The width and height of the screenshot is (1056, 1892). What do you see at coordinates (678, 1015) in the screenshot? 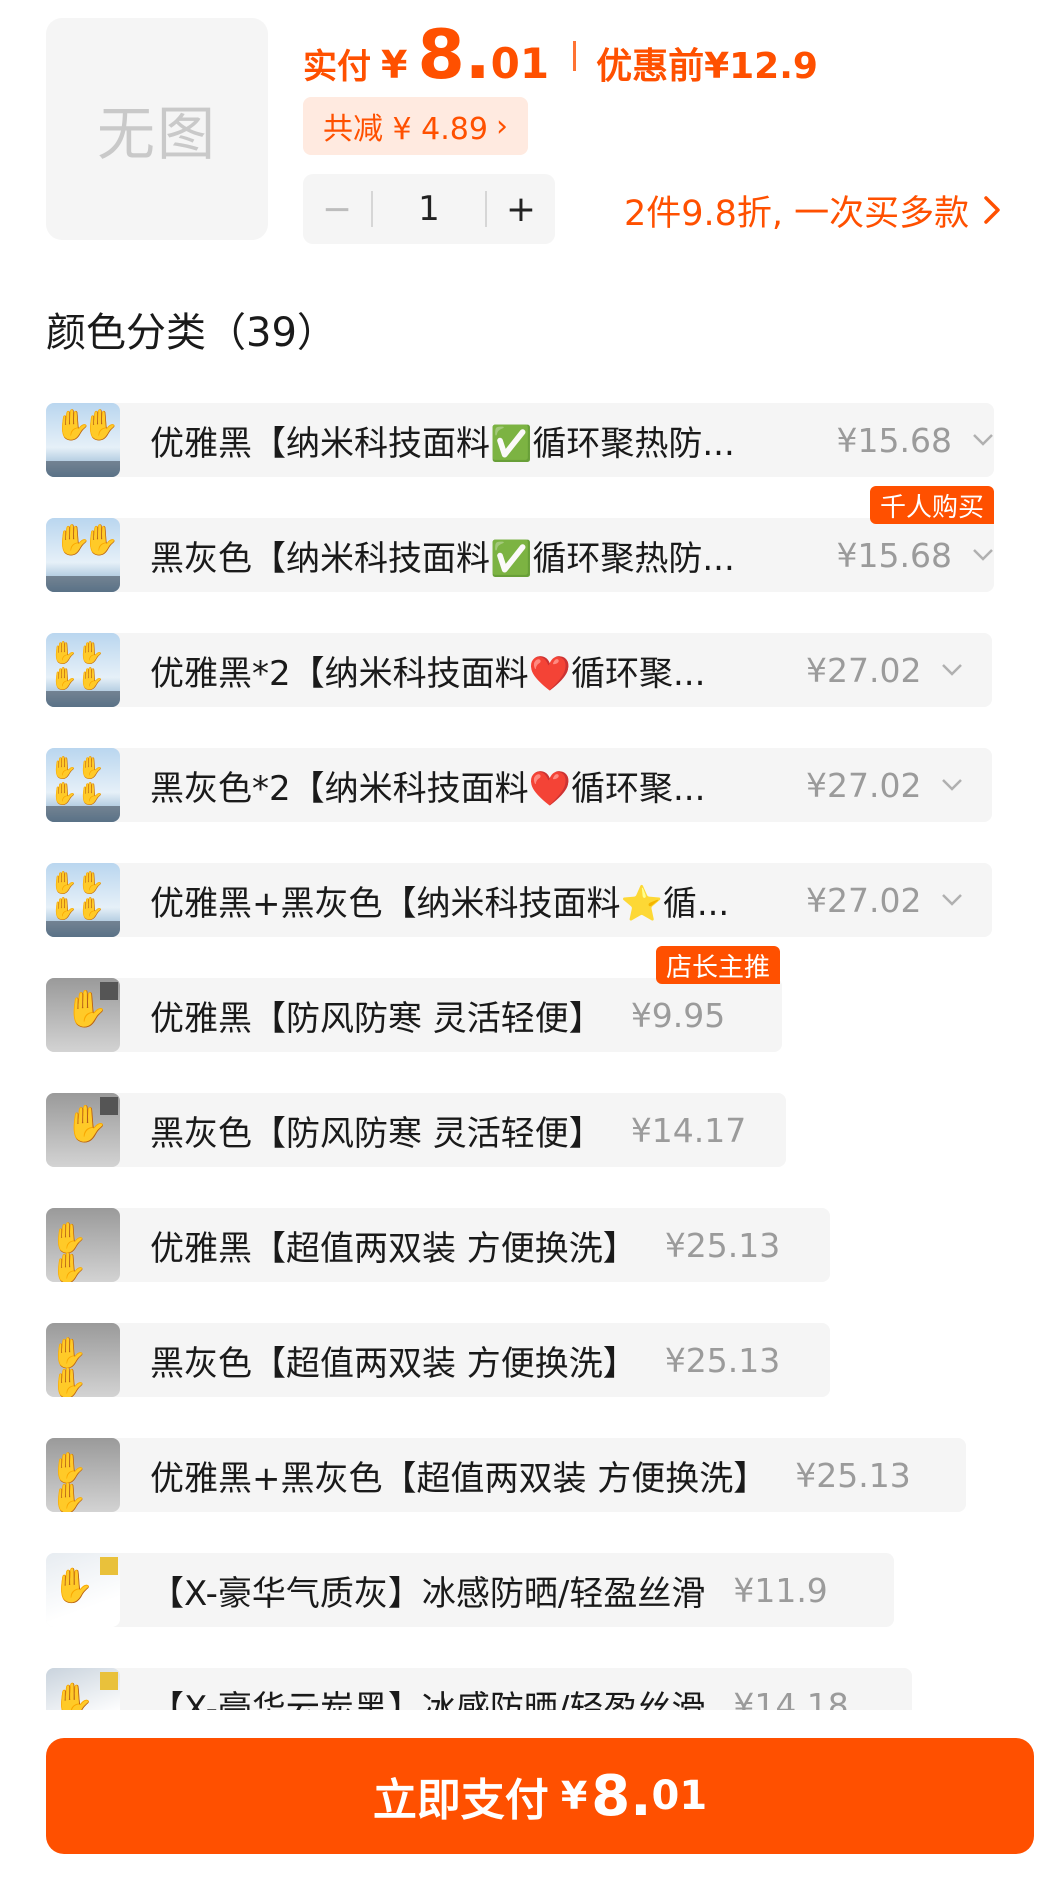
I see `sku-price: ¥9.95` at bounding box center [678, 1015].